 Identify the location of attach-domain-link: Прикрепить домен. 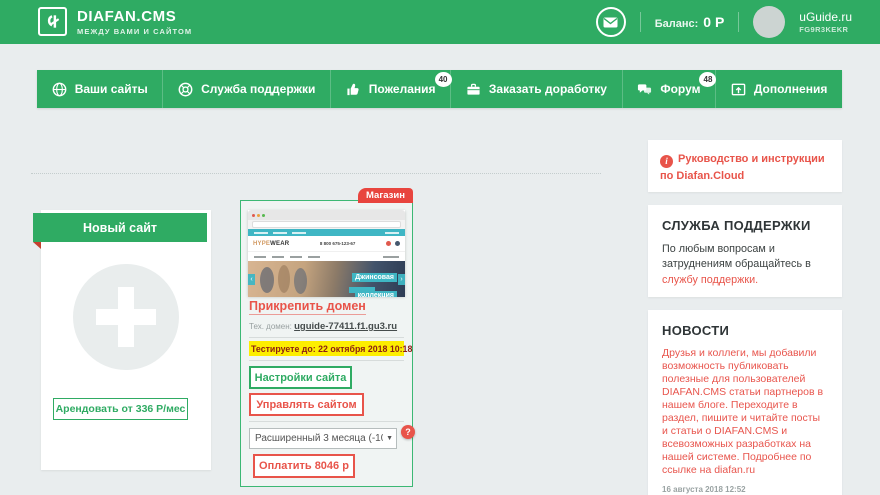
(307, 307).